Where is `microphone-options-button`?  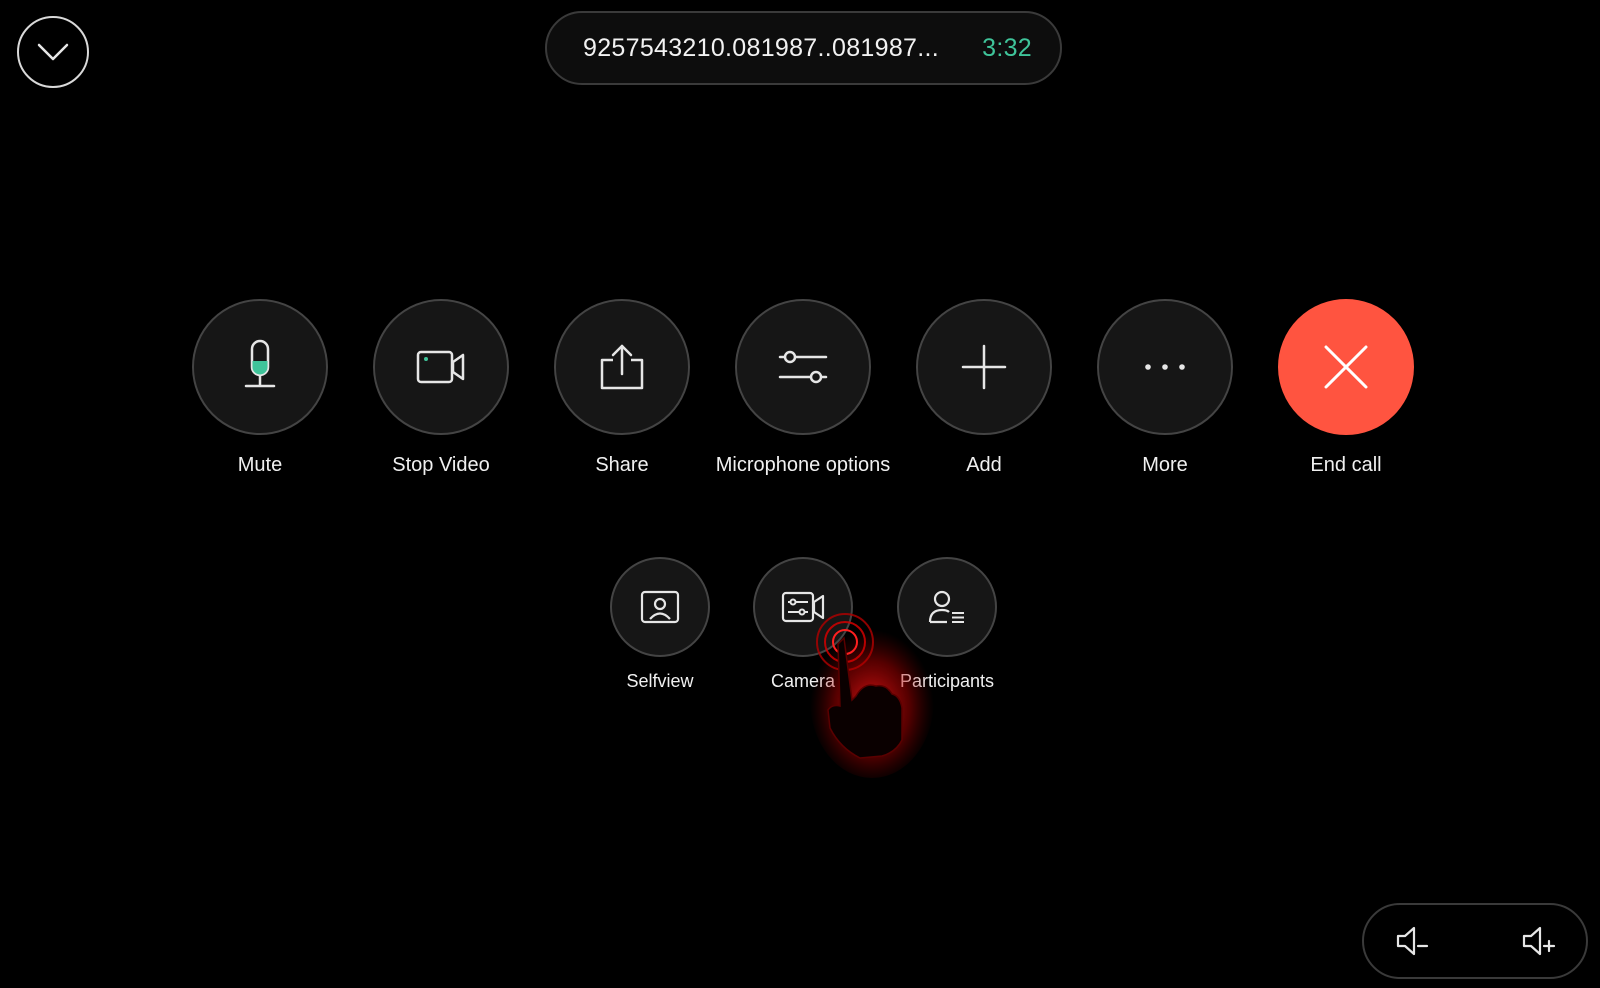 microphone-options-button is located at coordinates (803, 367).